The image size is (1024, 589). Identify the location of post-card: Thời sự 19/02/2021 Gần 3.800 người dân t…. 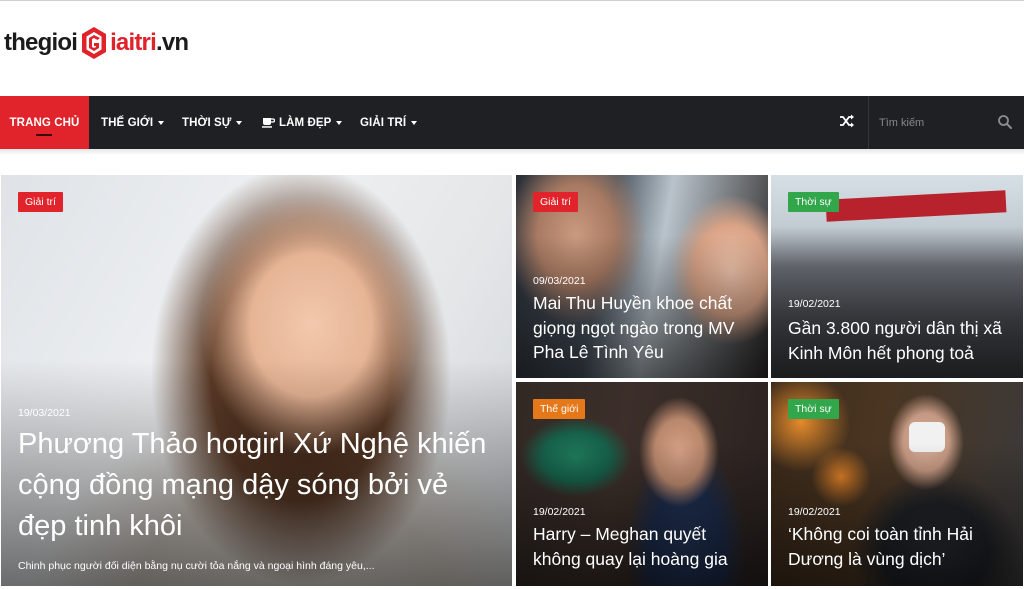
(897, 276).